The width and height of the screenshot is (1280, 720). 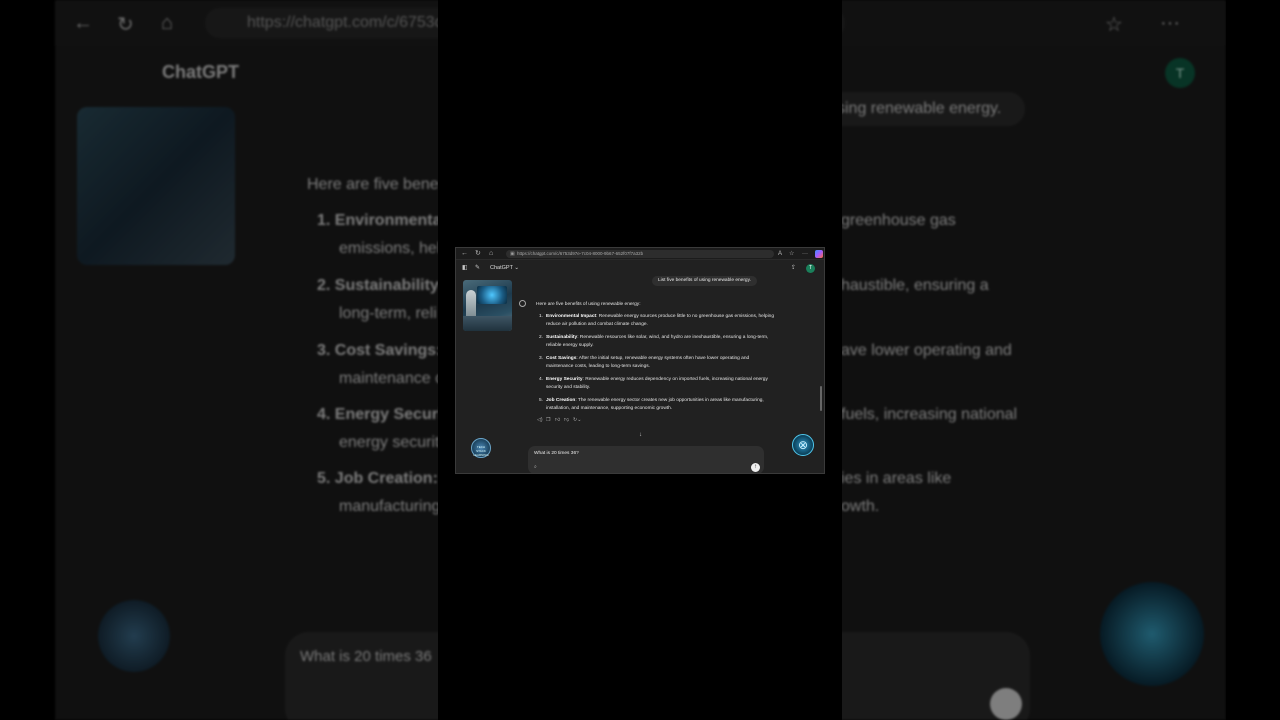 I want to click on bg-genai-logo, so click(x=1152, y=634).